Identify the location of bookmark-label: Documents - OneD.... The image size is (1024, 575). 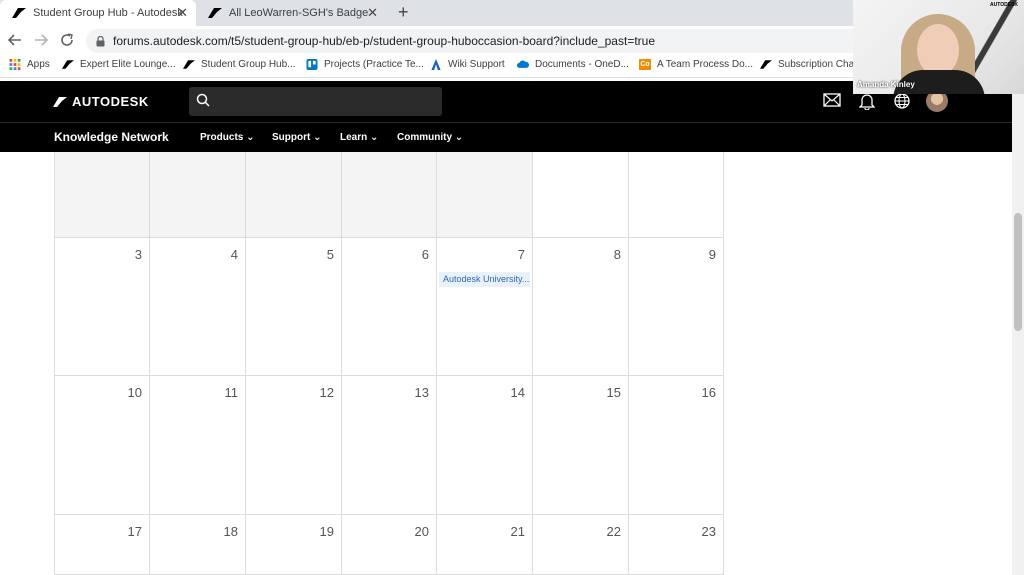
(582, 64).